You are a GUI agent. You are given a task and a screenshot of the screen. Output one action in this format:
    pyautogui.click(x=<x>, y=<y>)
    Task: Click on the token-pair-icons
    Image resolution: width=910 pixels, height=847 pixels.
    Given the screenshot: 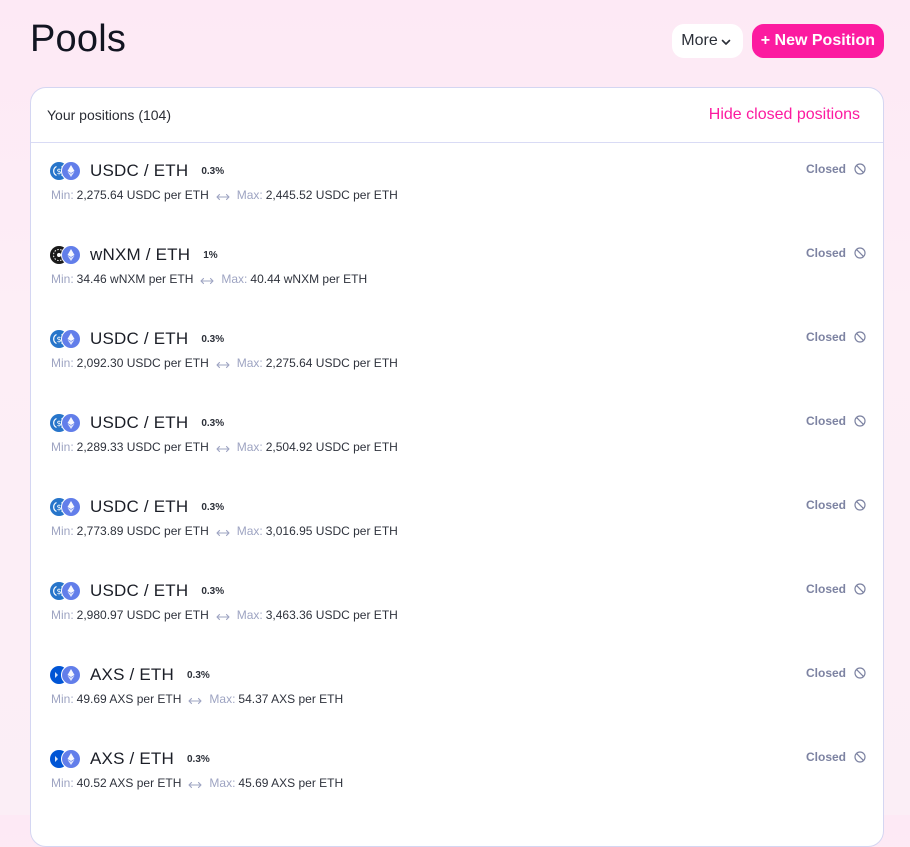 What is the action you would take?
    pyautogui.click(x=65, y=255)
    